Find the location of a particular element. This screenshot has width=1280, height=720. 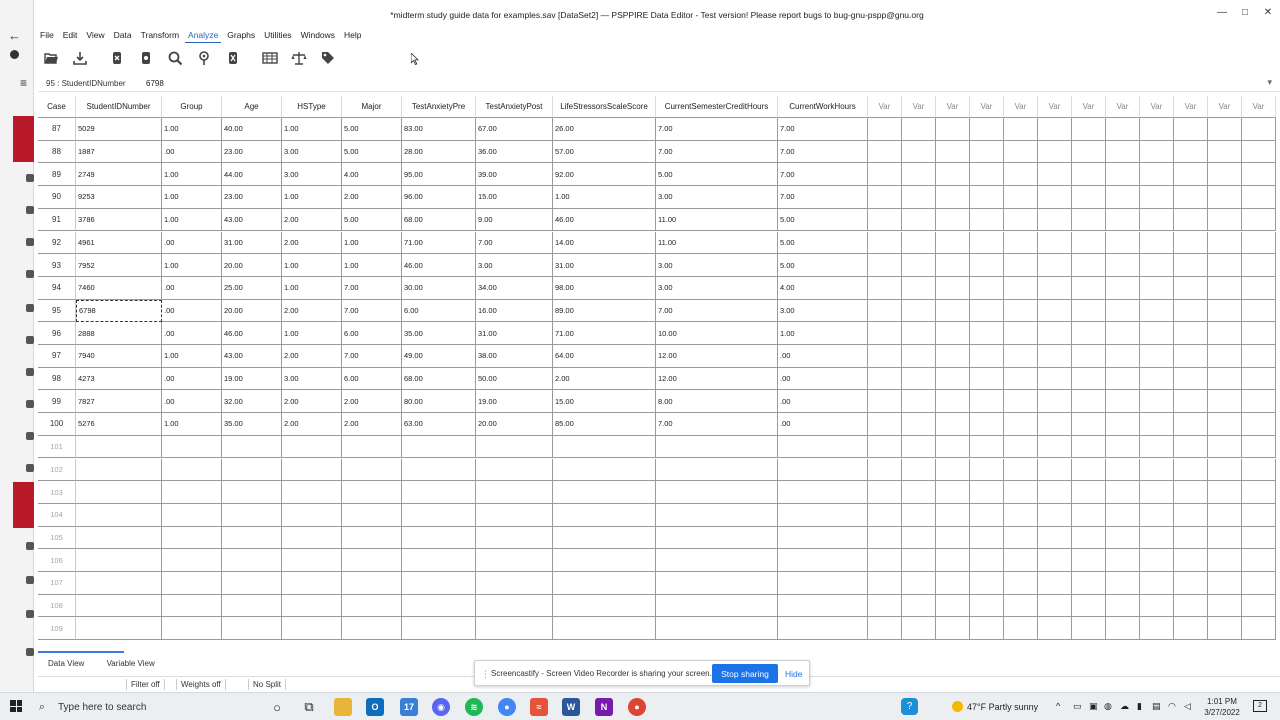

table-cell: 2749 is located at coordinates (119, 175).